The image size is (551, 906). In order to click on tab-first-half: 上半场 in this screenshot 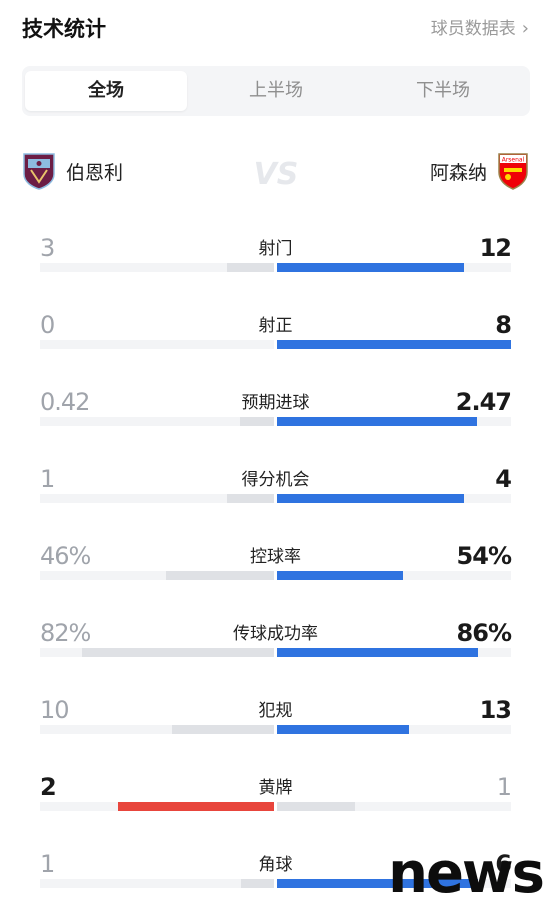, I will do `click(276, 91)`.